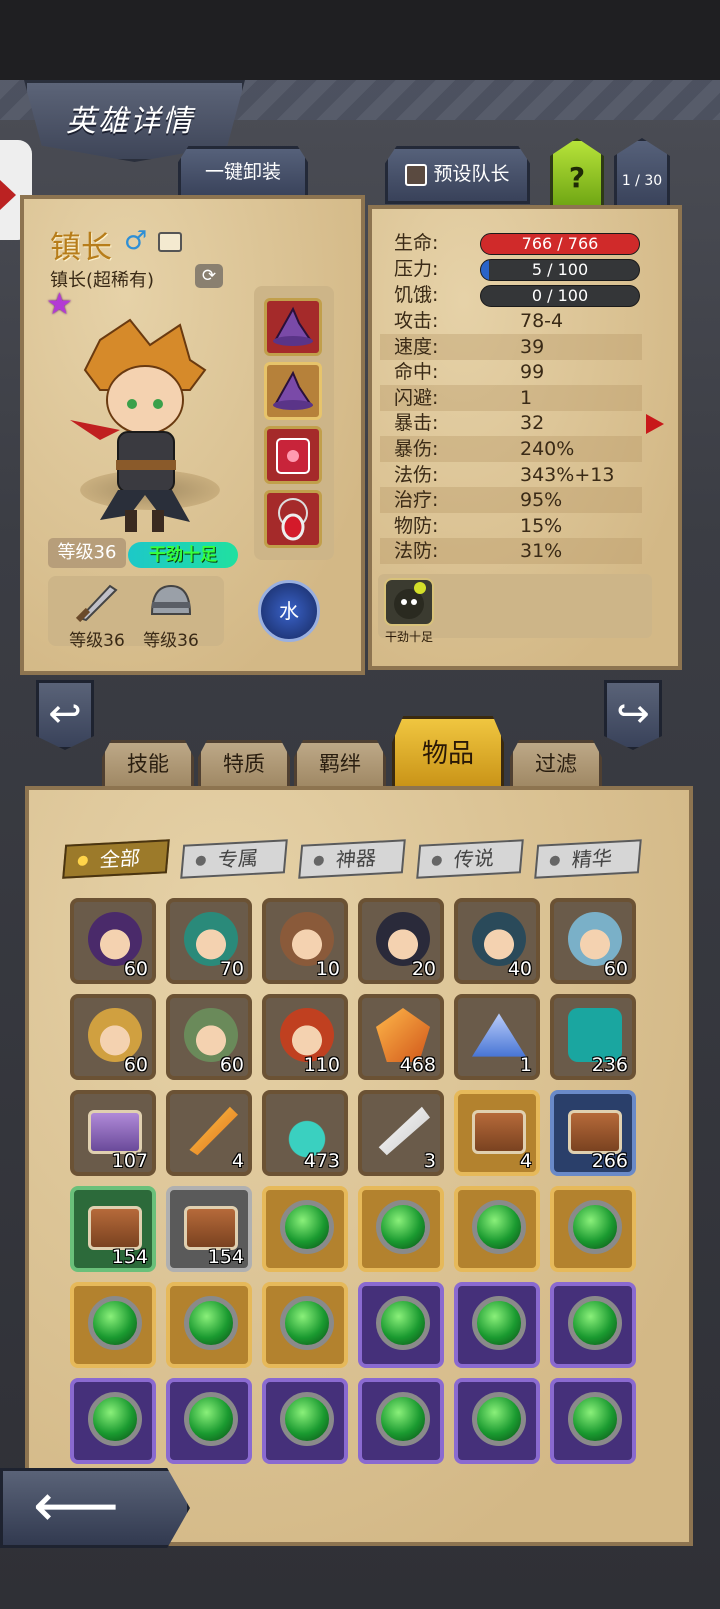  Describe the element at coordinates (289, 611) in the screenshot. I see `element-badge: 水` at that location.